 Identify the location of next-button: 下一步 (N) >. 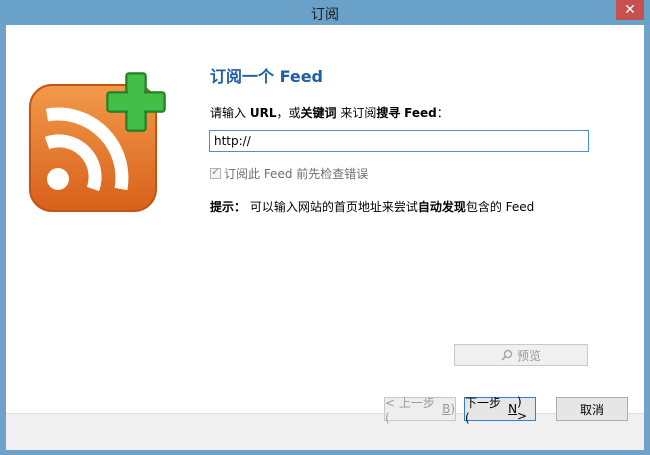
(500, 410).